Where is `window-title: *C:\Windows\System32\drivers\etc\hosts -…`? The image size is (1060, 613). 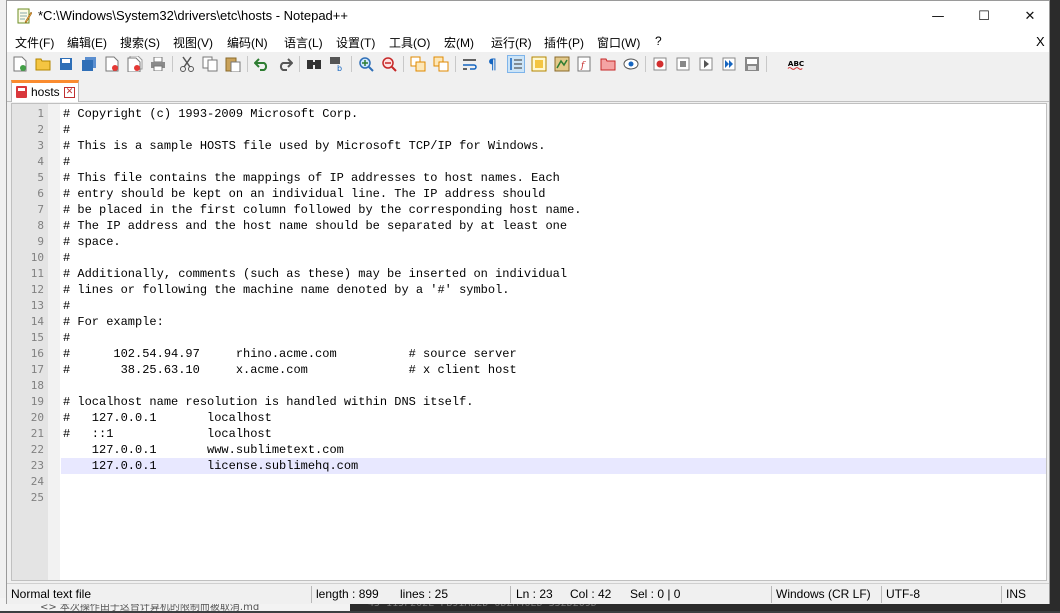 window-title: *C:\Windows\System32\drivers\etc\hosts -… is located at coordinates (193, 15).